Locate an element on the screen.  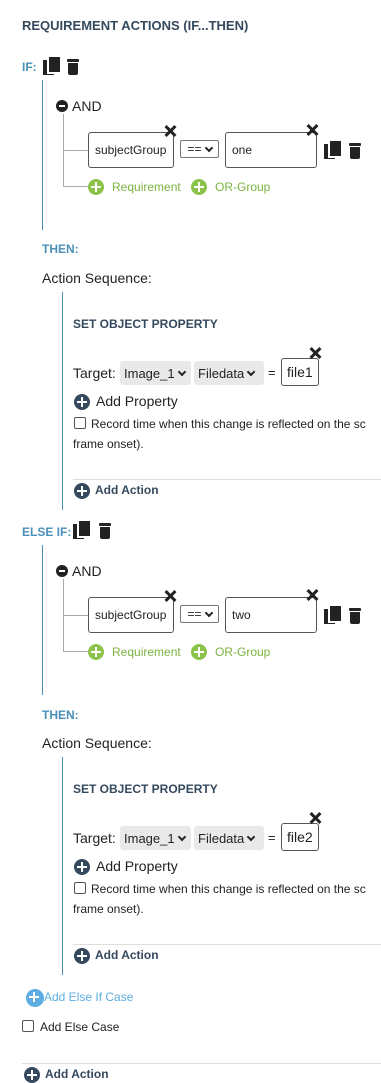
target-value-text: file2 is located at coordinates (300, 837).